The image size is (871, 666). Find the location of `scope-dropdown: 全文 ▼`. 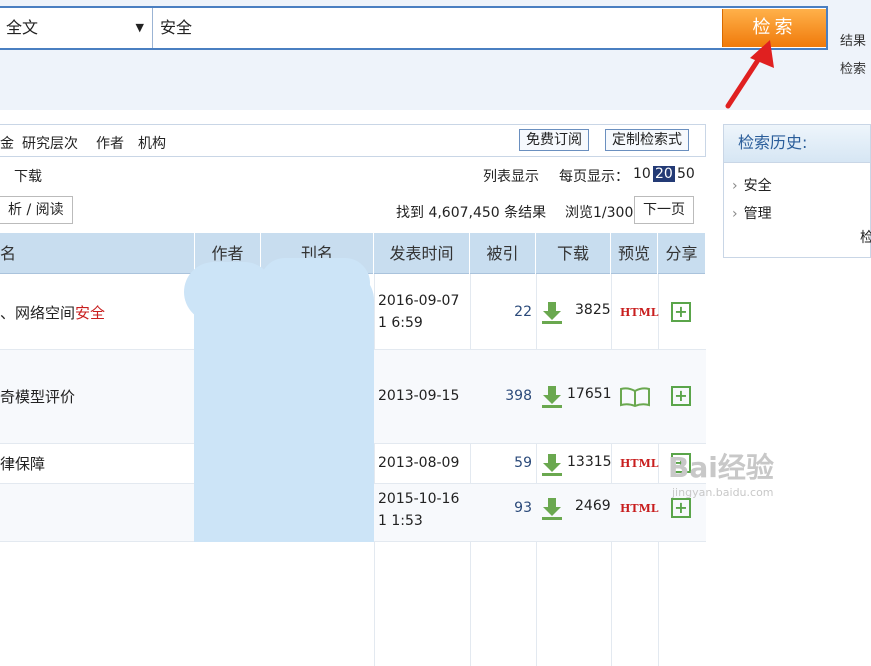

scope-dropdown: 全文 ▼ is located at coordinates (76, 28).